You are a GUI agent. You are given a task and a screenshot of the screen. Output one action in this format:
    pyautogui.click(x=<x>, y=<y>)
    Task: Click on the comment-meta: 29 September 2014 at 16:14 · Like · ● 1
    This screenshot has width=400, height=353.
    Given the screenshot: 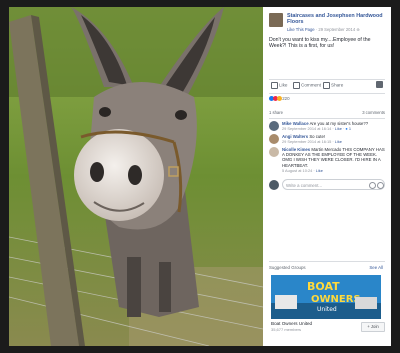 What is the action you would take?
    pyautogui.click(x=317, y=129)
    